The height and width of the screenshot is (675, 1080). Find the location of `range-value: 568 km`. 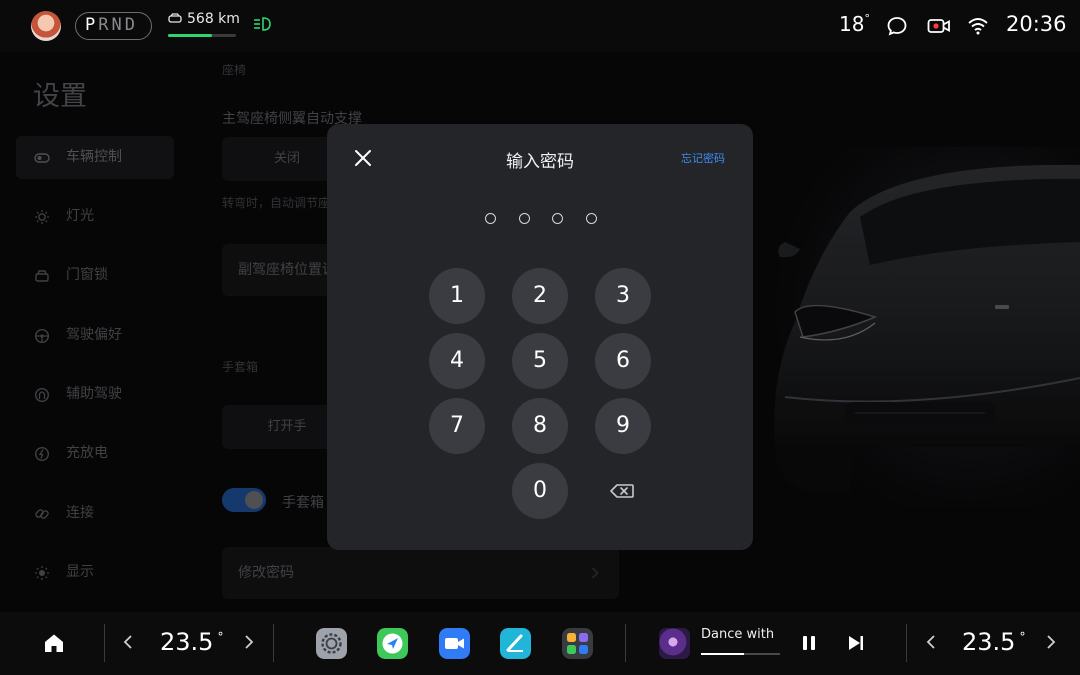

range-value: 568 km is located at coordinates (213, 19).